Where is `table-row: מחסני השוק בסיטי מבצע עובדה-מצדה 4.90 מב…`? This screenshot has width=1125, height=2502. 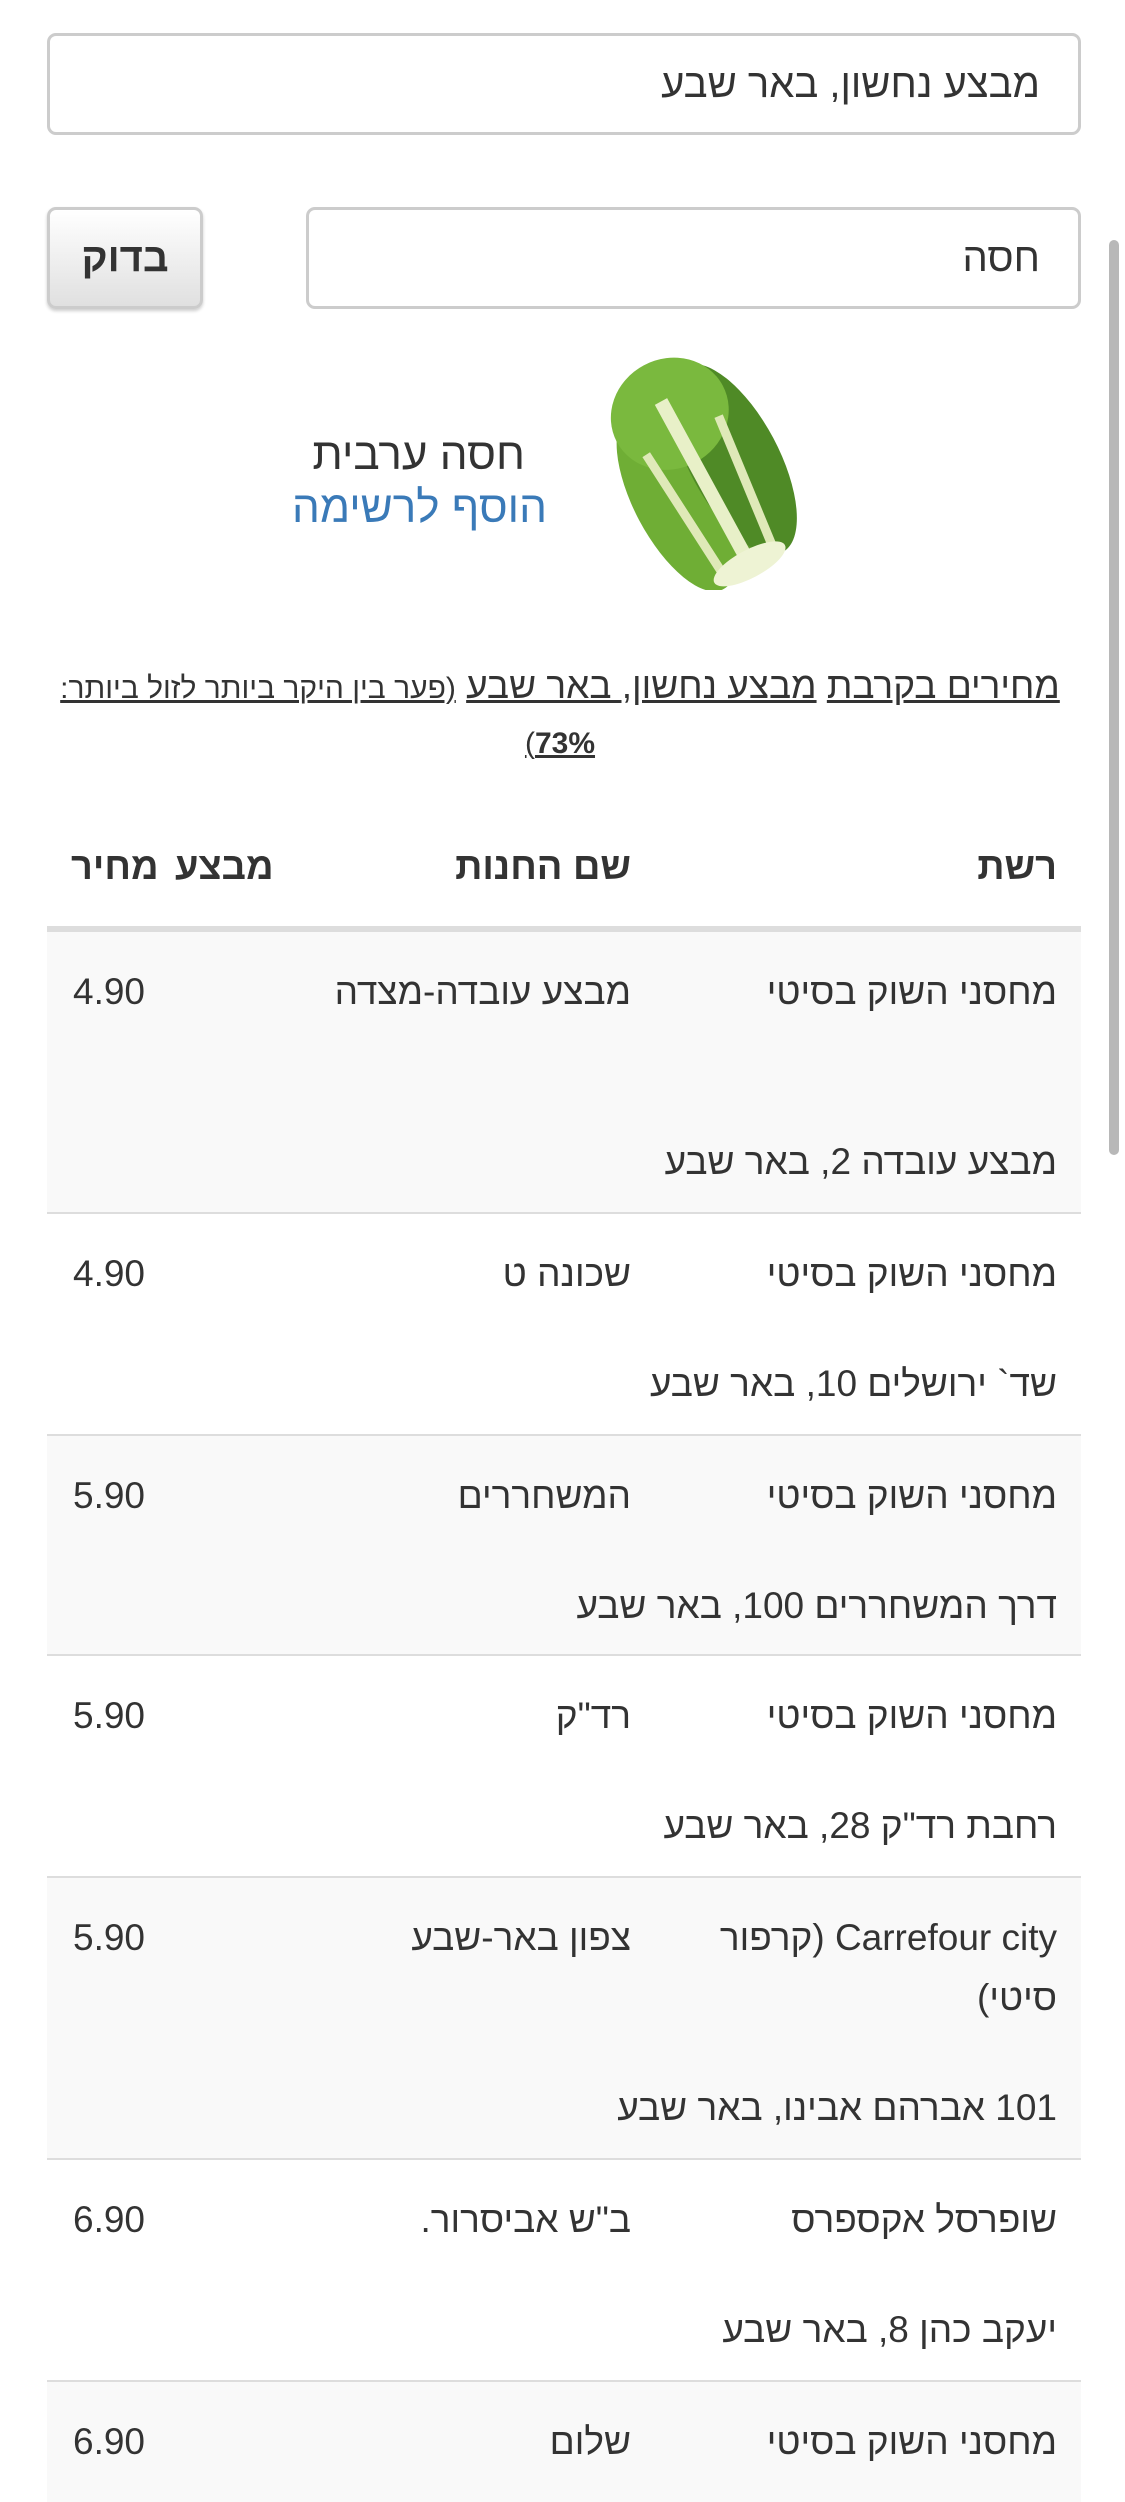 table-row: מחסני השוק בסיטי מבצע עובדה-מצדה 4.90 מב… is located at coordinates (564, 1073).